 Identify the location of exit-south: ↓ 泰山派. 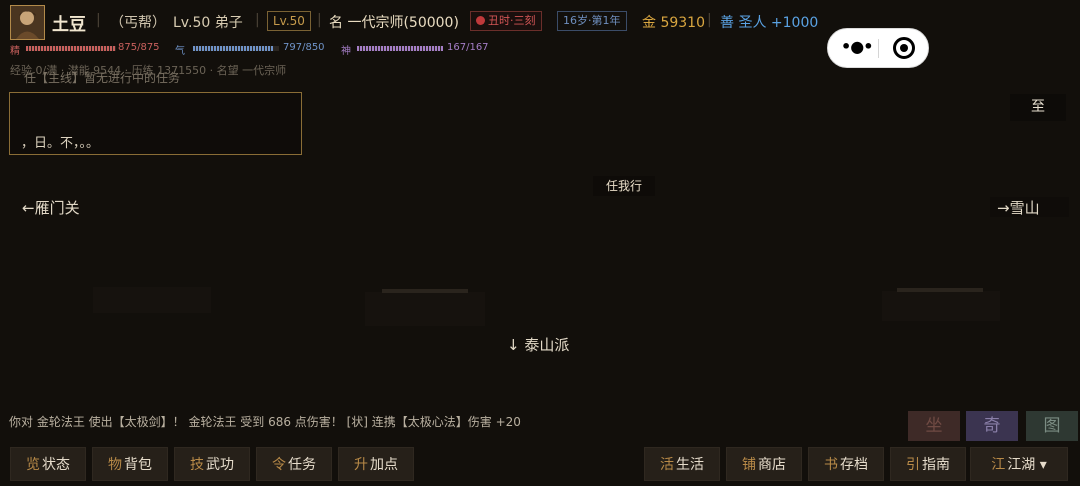
(538, 344).